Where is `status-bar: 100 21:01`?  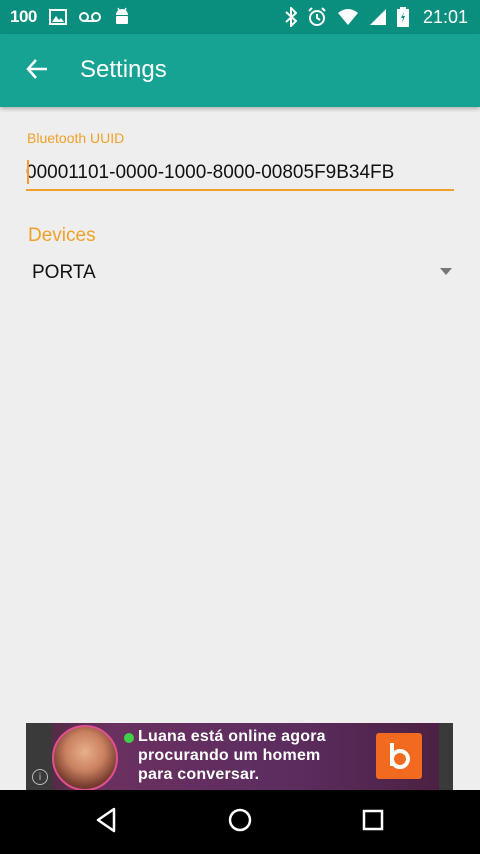
status-bar: 100 21:01 is located at coordinates (240, 17).